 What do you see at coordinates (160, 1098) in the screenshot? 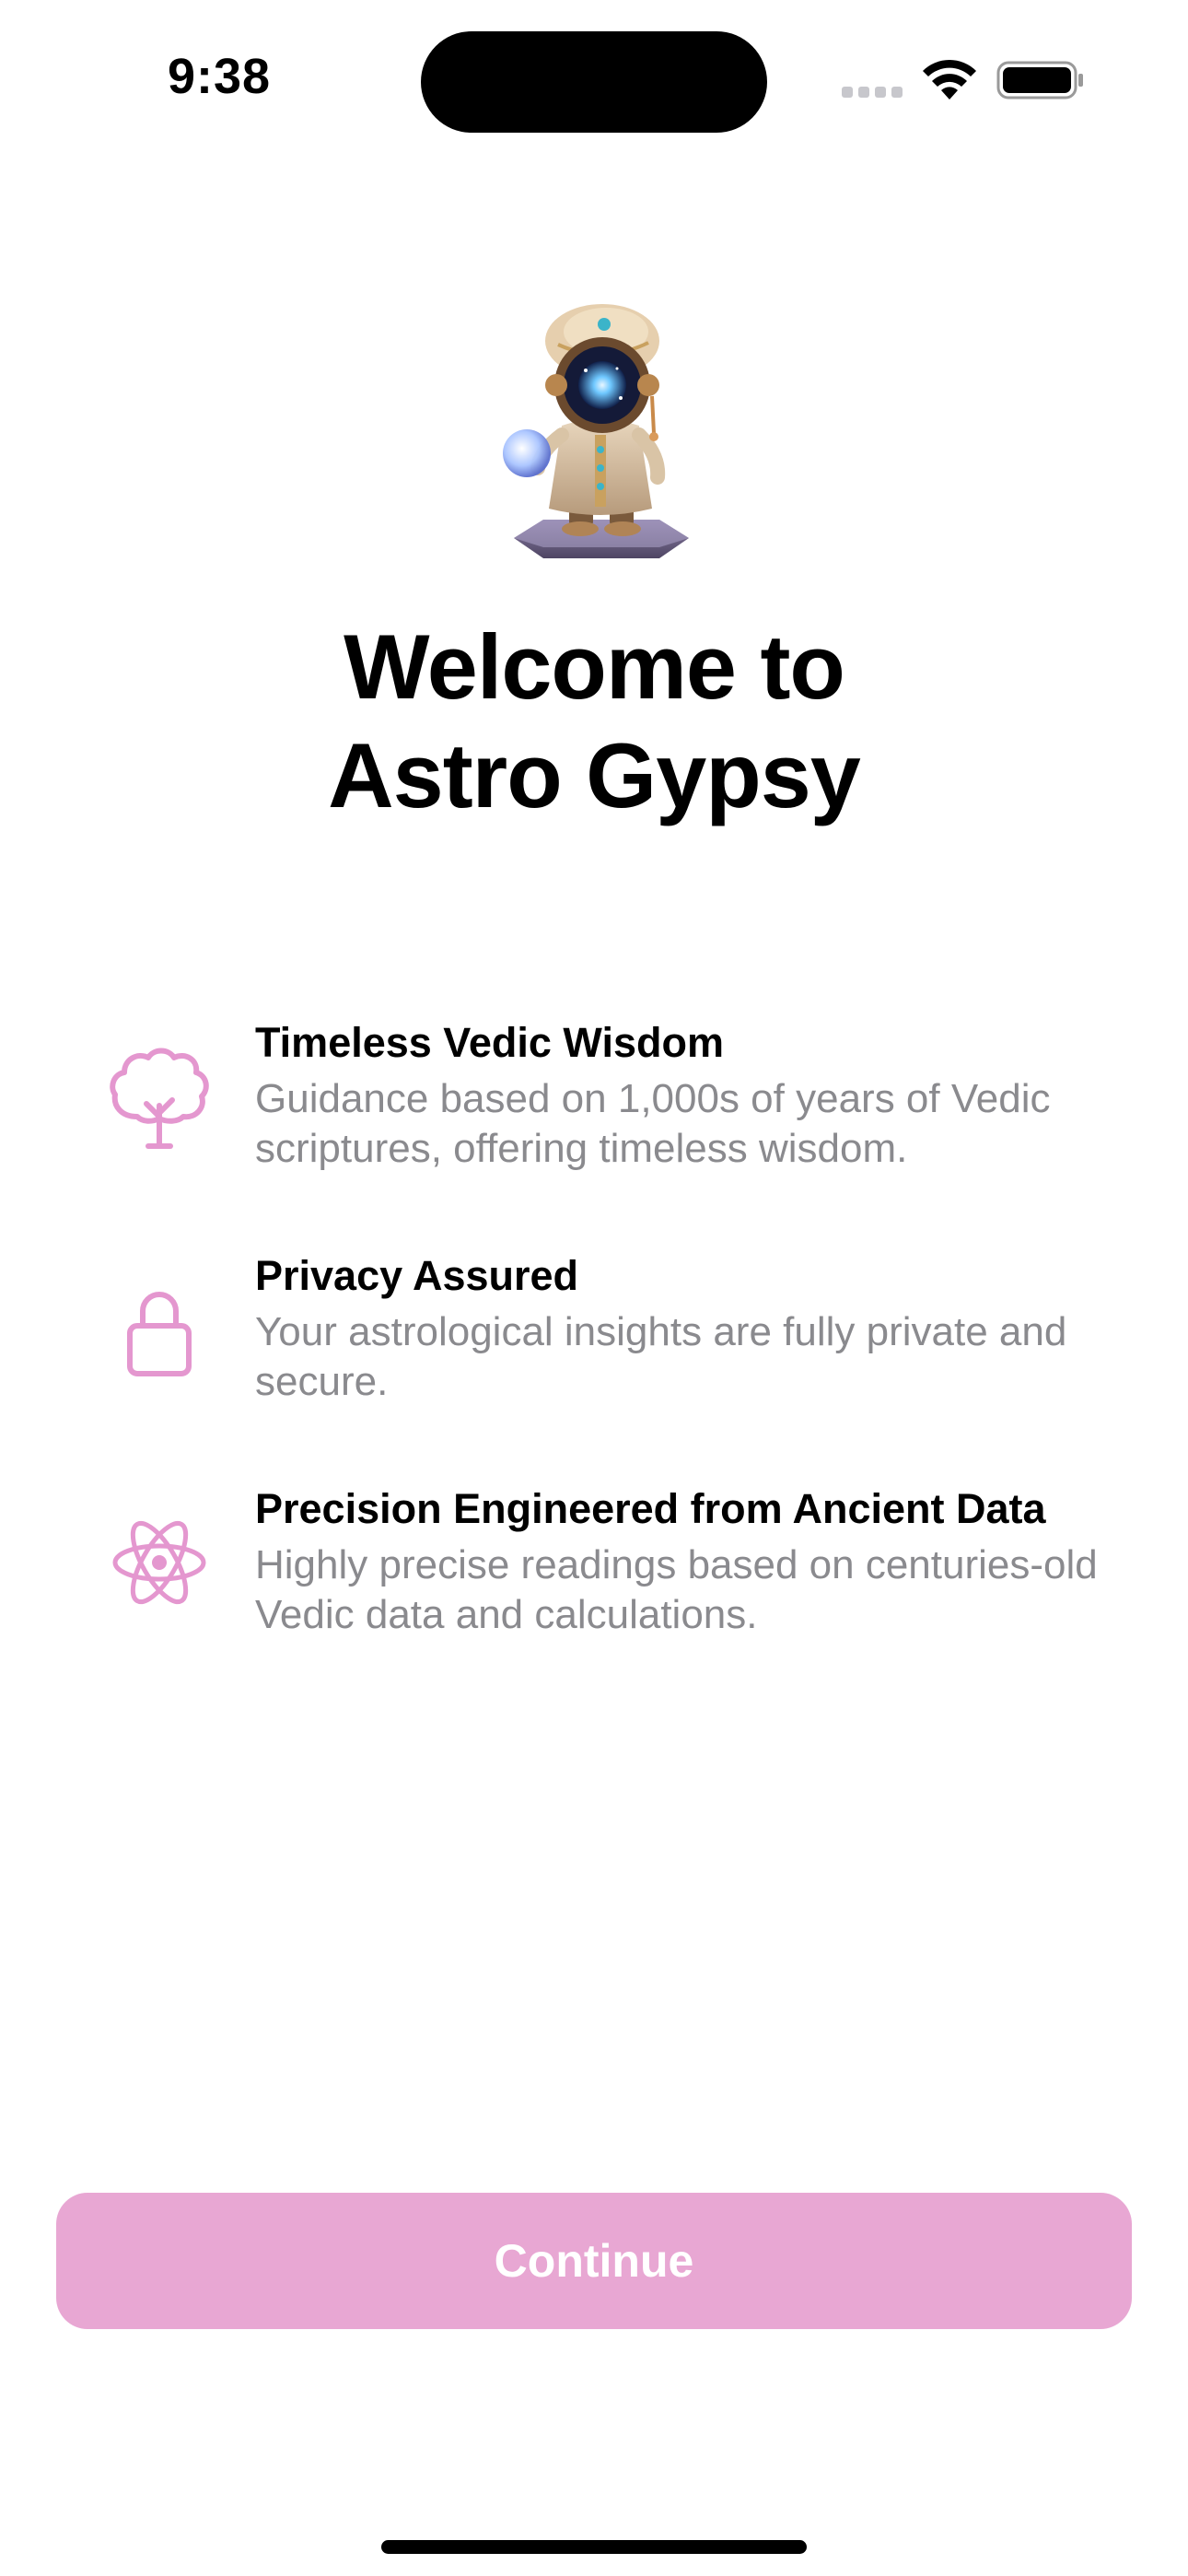
I see `tree-icon` at bounding box center [160, 1098].